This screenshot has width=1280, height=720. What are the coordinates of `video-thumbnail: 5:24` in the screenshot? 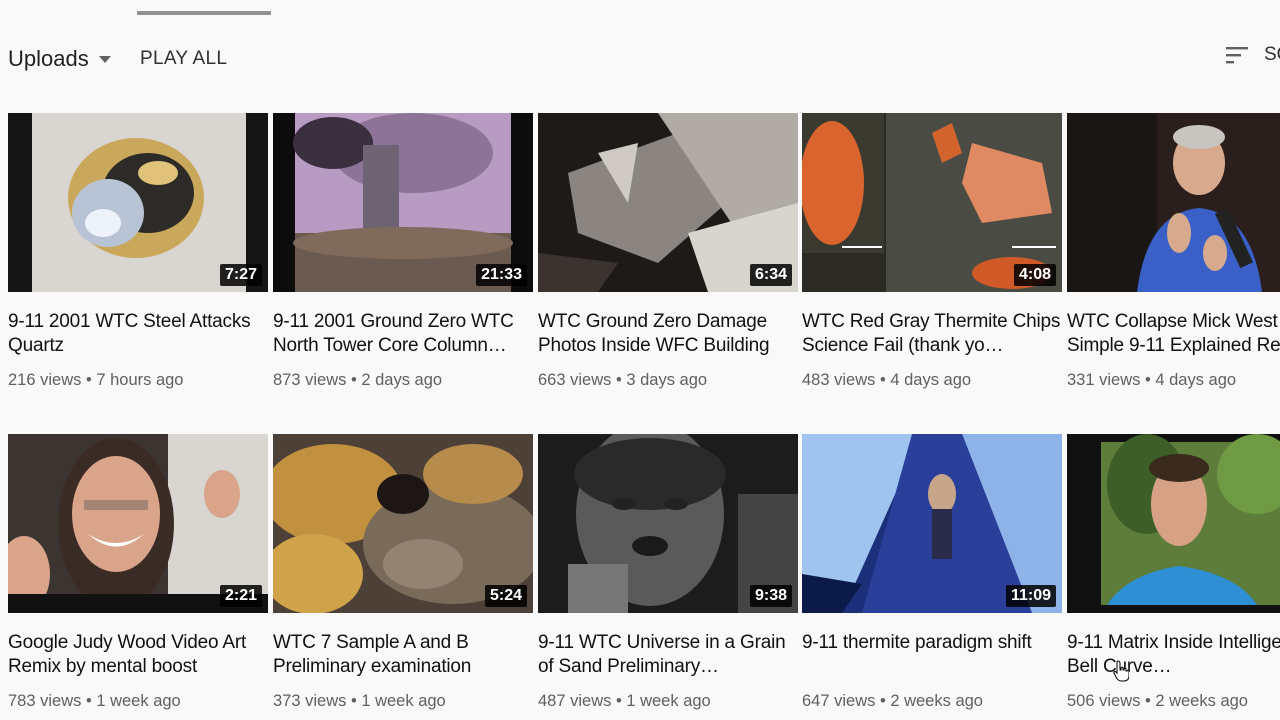 It's located at (403, 523).